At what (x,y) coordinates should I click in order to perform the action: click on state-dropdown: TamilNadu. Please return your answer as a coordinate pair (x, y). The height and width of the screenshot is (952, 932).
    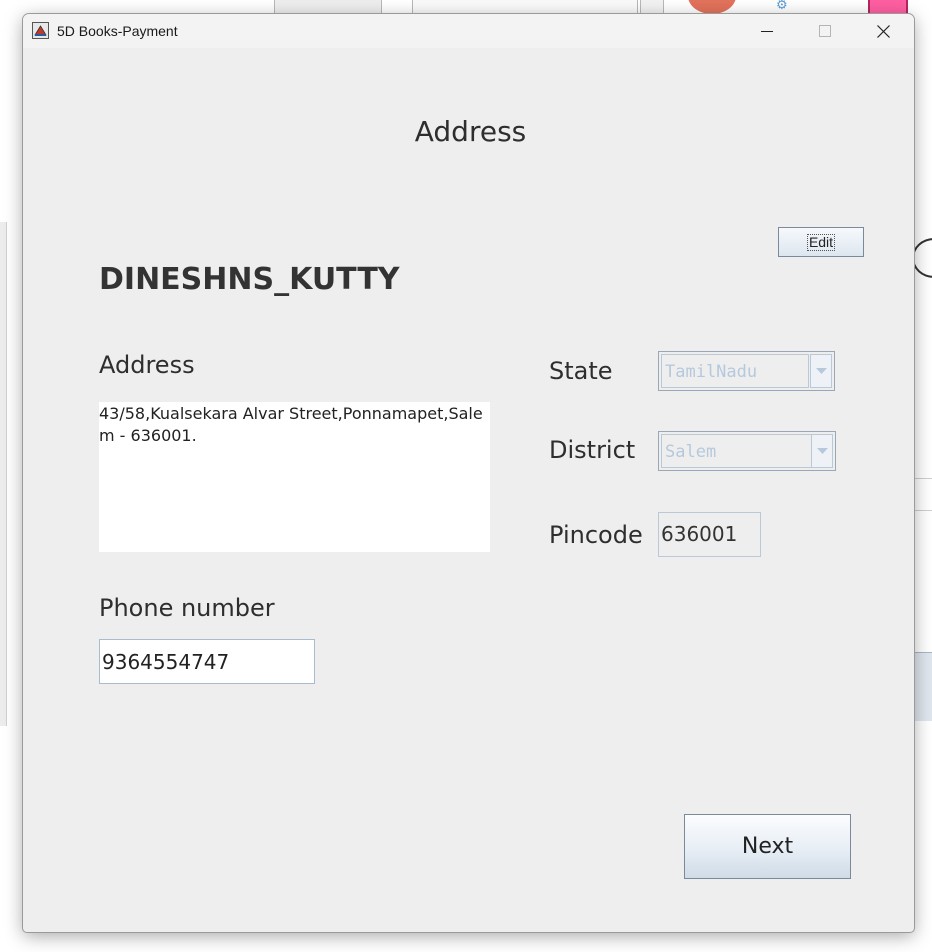
    Looking at the image, I should click on (746, 371).